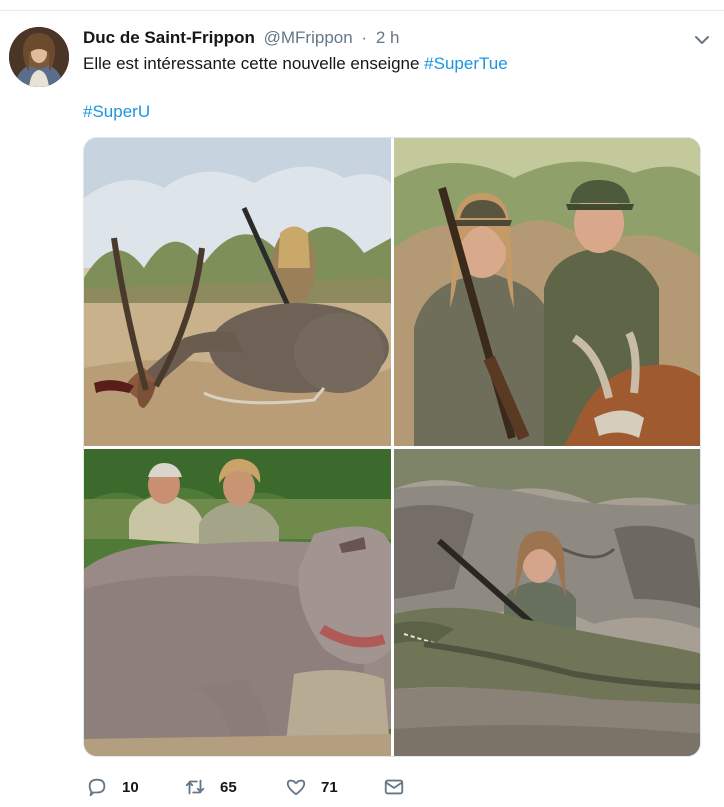 This screenshot has width=724, height=807. I want to click on direct-message-button, so click(394, 787).